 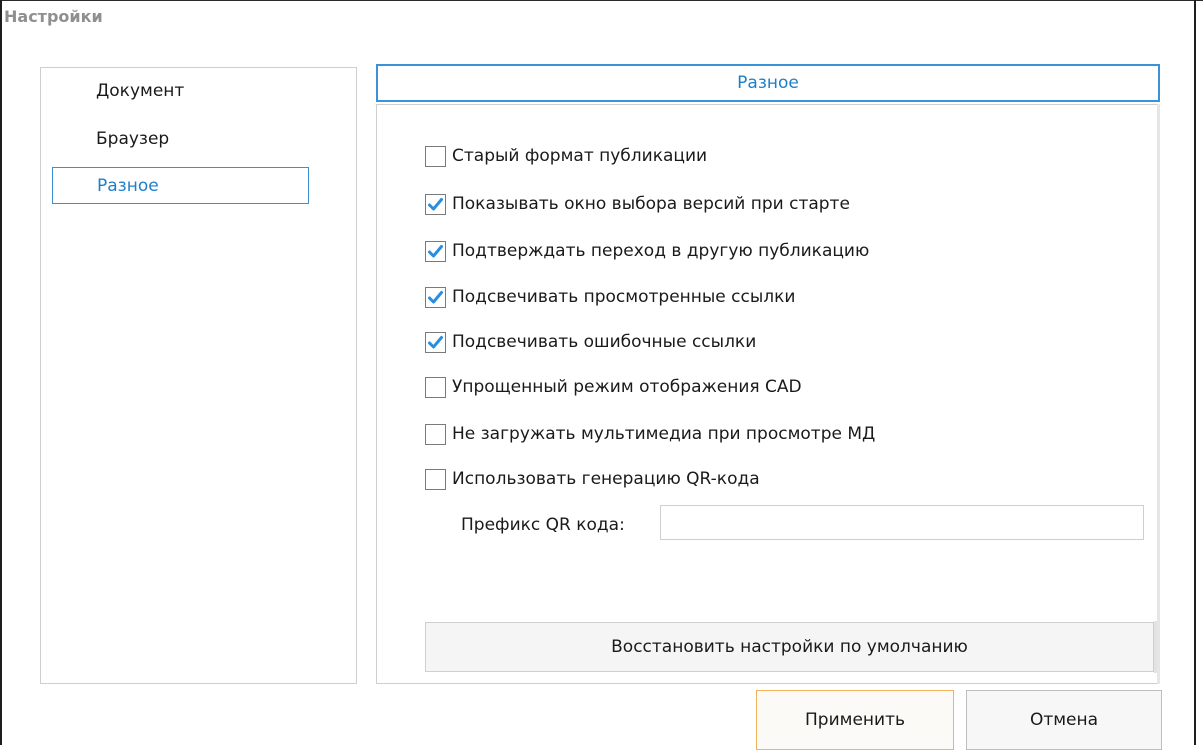 What do you see at coordinates (902, 522) in the screenshot?
I see `qr-prefix-input` at bounding box center [902, 522].